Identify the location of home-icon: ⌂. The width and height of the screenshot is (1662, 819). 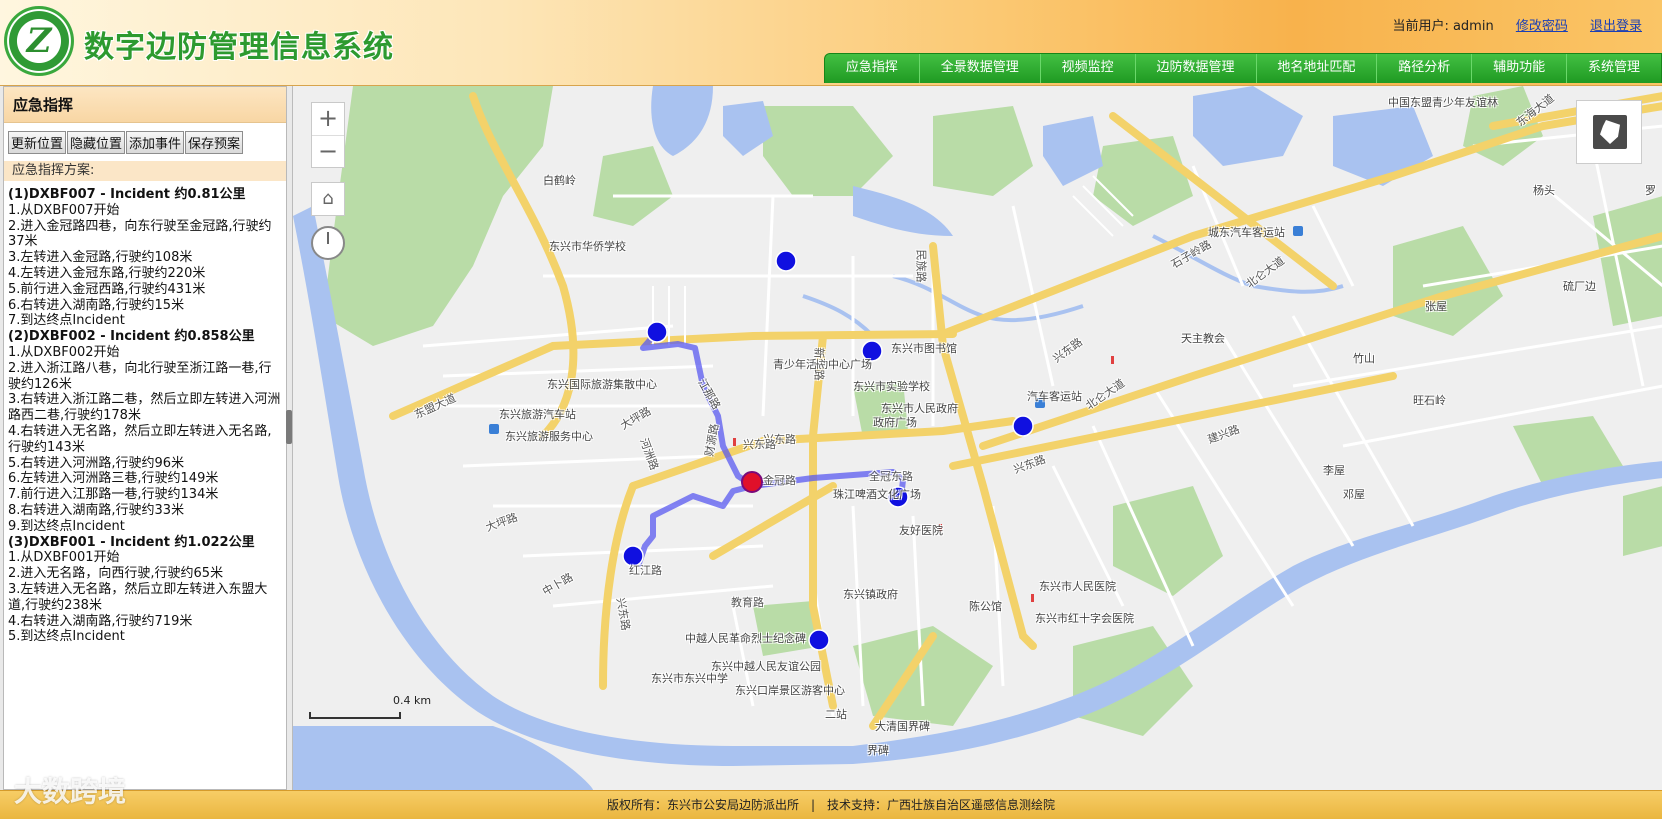
(328, 198).